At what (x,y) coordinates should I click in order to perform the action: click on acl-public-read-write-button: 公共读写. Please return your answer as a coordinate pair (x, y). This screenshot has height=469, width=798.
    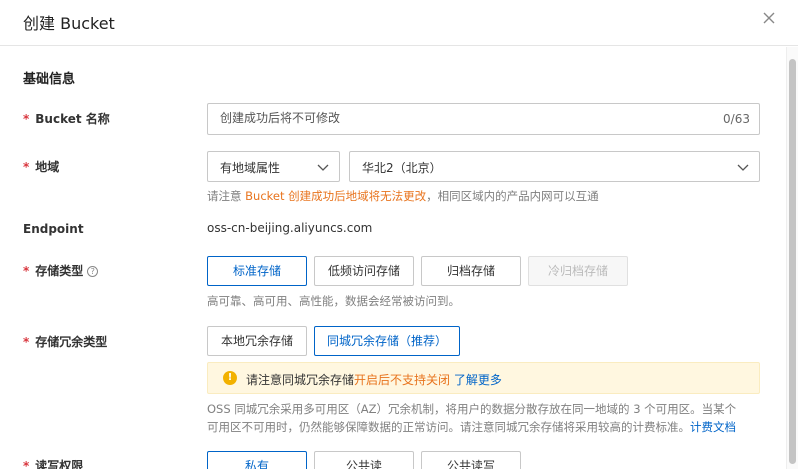
    Looking at the image, I should click on (471, 460).